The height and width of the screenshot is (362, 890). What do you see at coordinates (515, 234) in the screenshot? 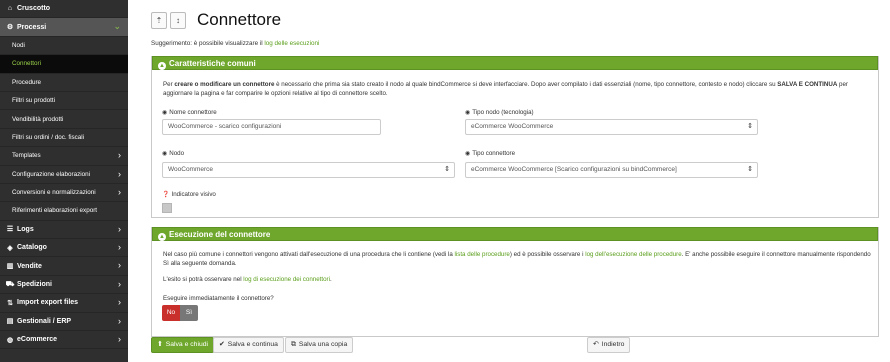
I see `panel-header: ▲ Esecuzione del connettore` at bounding box center [515, 234].